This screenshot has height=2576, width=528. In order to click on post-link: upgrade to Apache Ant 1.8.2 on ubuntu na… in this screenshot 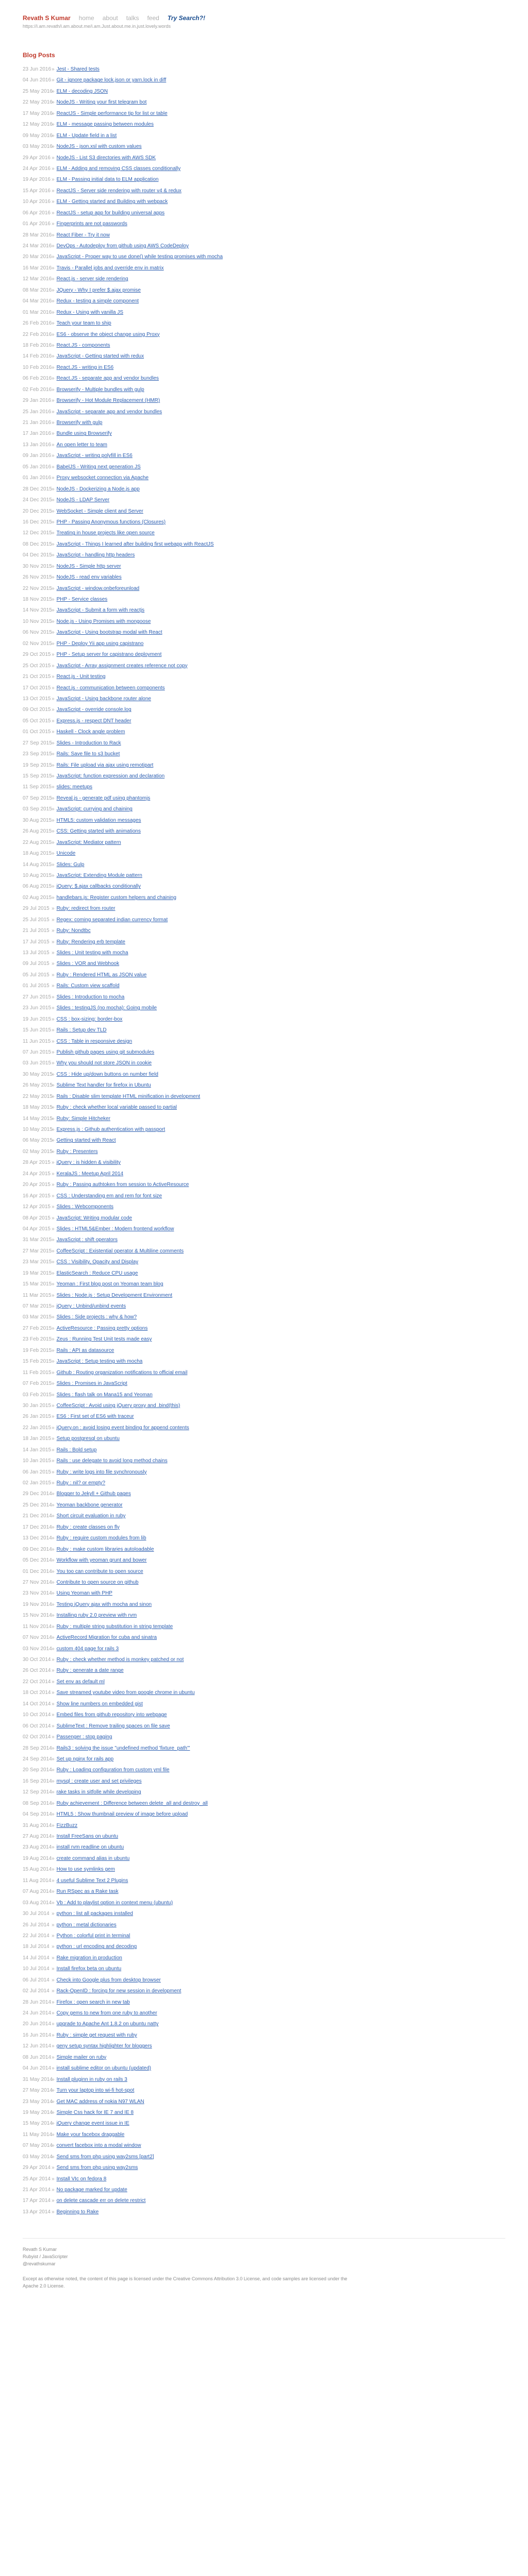, I will do `click(108, 2024)`.